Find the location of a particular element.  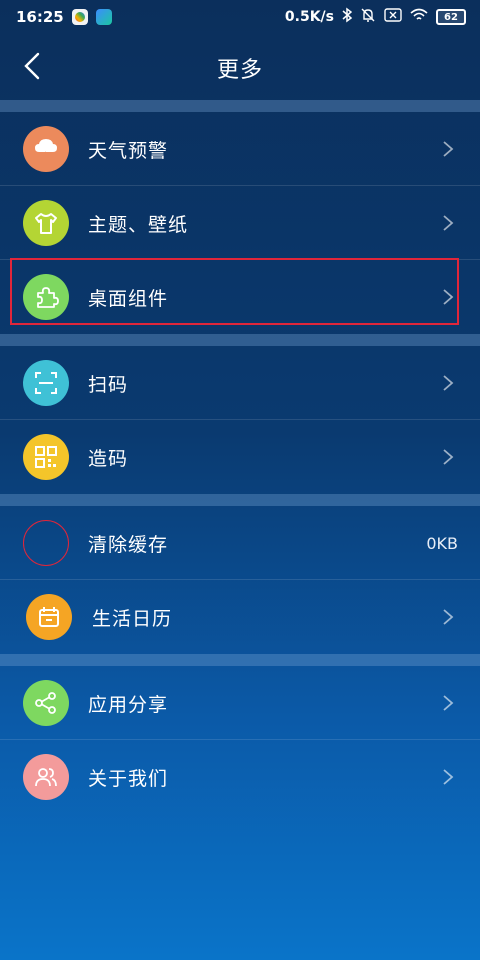

theme-wallpaper-label: 主题、壁纸 is located at coordinates (138, 224).